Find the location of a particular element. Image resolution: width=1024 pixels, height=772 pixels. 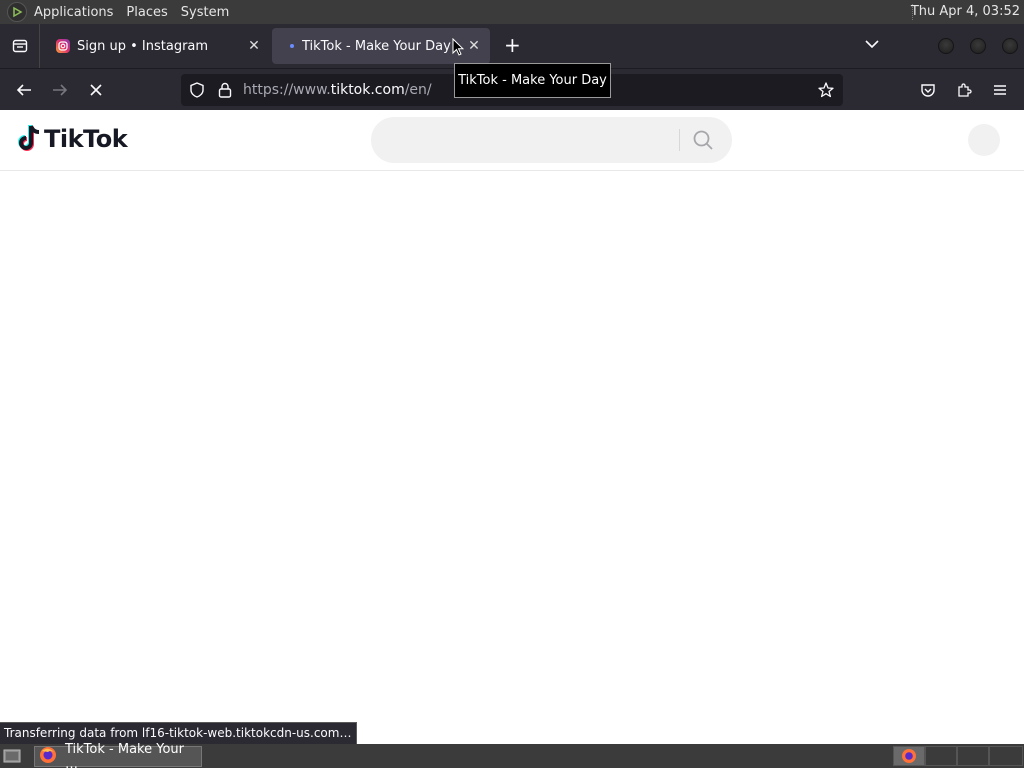

show-desktop-icon is located at coordinates (12, 756).